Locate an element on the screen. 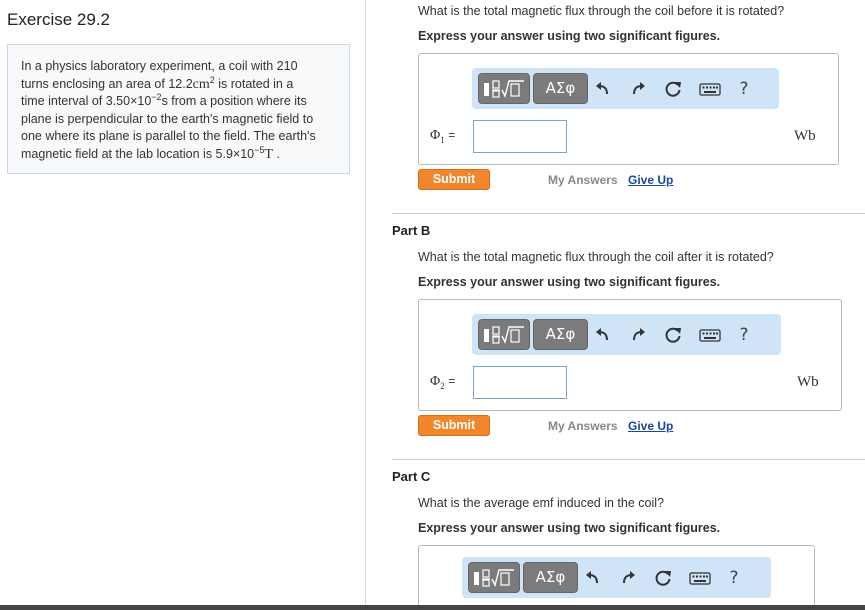 The height and width of the screenshot is (610, 865). part-b-answer-box: ΑΣφ ? Φ2 = Wb is located at coordinates (630, 355).